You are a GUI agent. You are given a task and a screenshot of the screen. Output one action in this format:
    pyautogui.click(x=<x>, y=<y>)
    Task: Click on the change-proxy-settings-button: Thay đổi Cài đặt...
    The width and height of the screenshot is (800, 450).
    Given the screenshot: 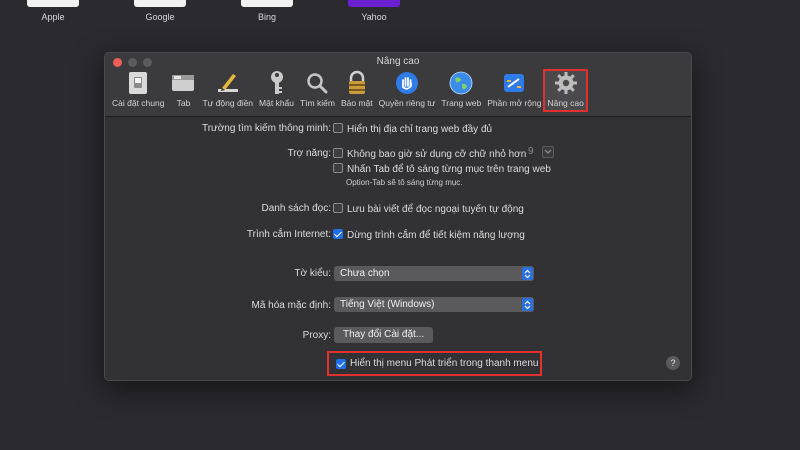 What is the action you would take?
    pyautogui.click(x=384, y=335)
    